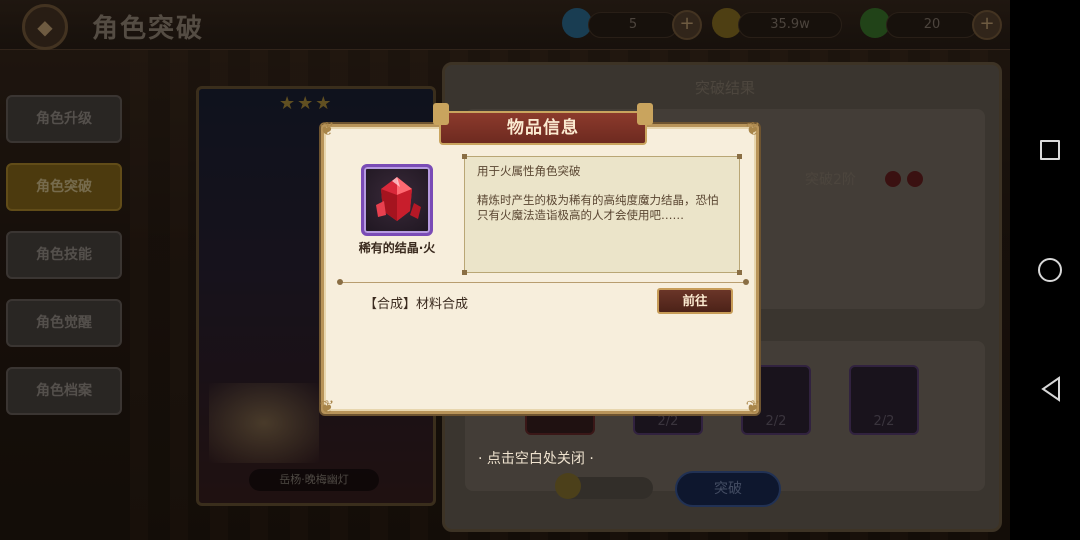 Image resolution: width=1080 pixels, height=540 pixels. Describe the element at coordinates (505, 25) in the screenshot. I see `top-bar: ◆ 角色突破 5 + 35.9w 20 +` at that location.